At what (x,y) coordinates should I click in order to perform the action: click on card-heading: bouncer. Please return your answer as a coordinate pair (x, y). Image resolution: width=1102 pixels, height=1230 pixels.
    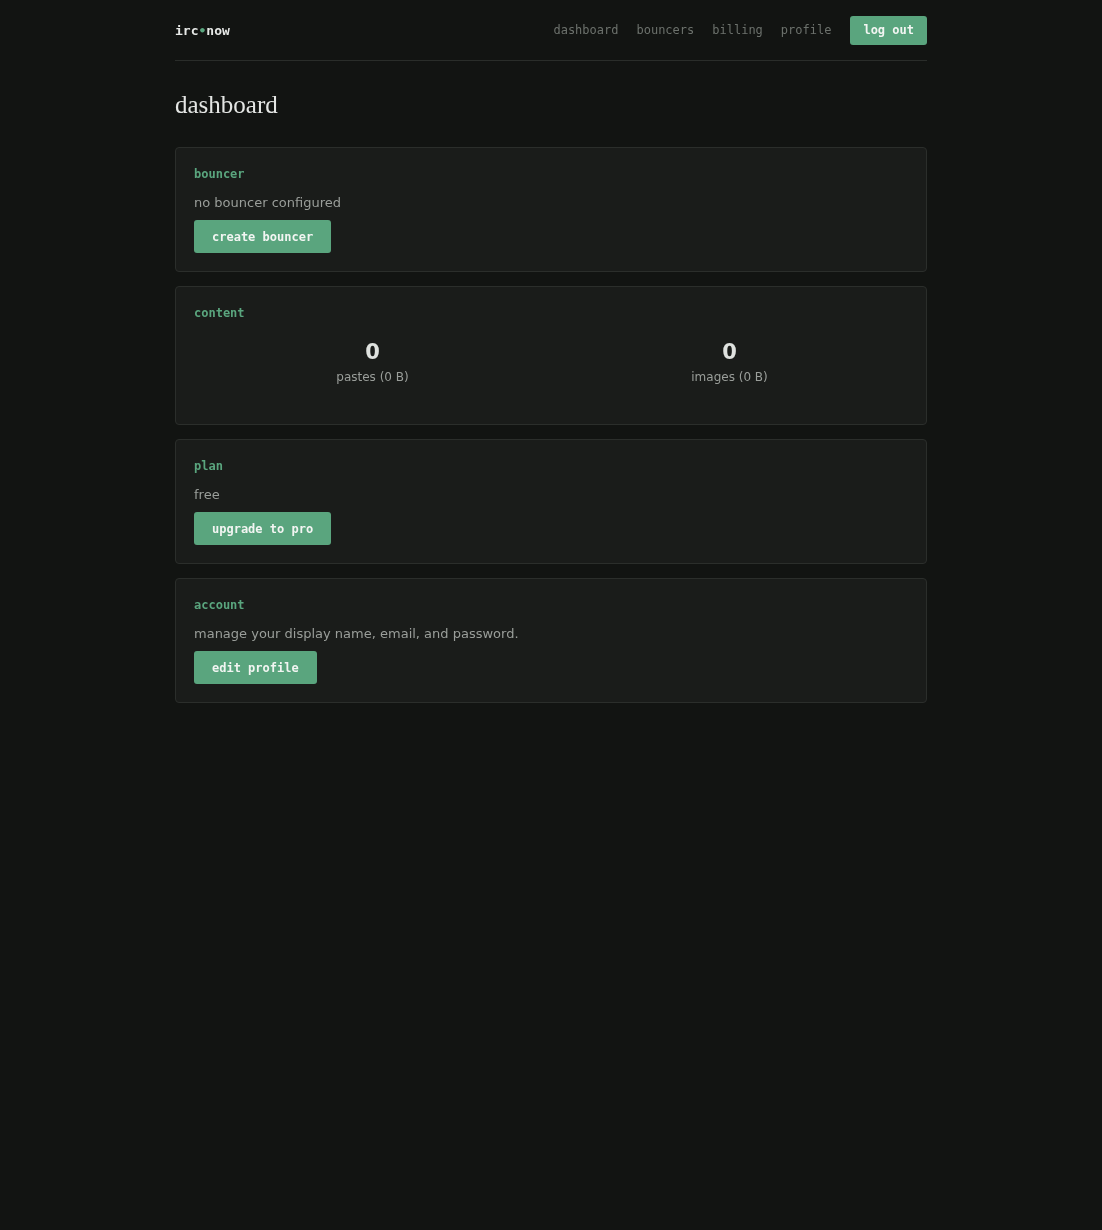
    Looking at the image, I should click on (220, 174).